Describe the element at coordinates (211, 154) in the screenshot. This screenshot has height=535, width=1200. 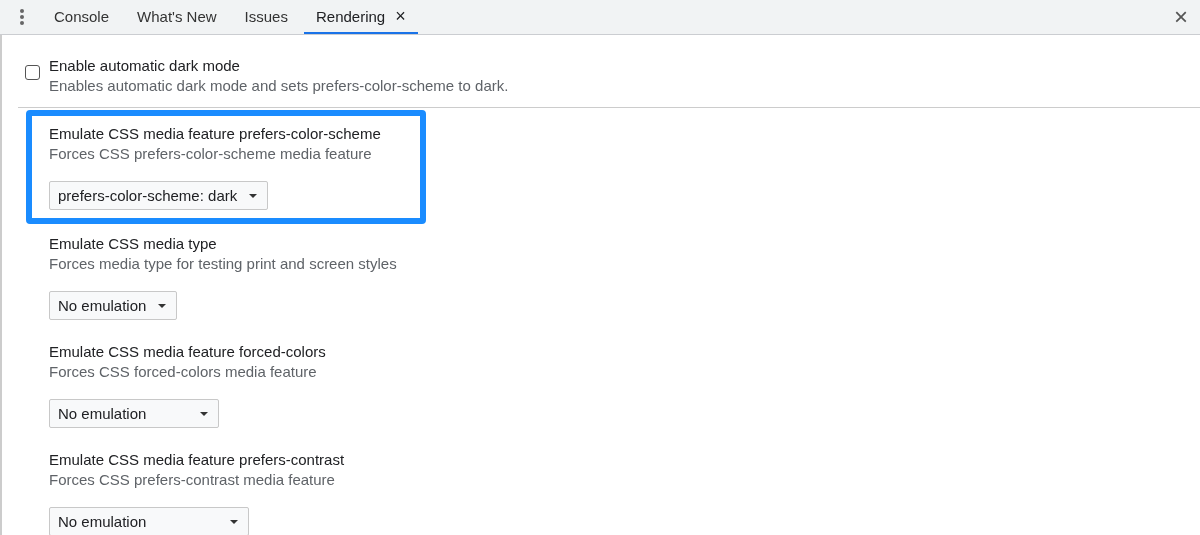
I see `setting-description: Forces CSS prefers-color-scheme media feature` at that location.